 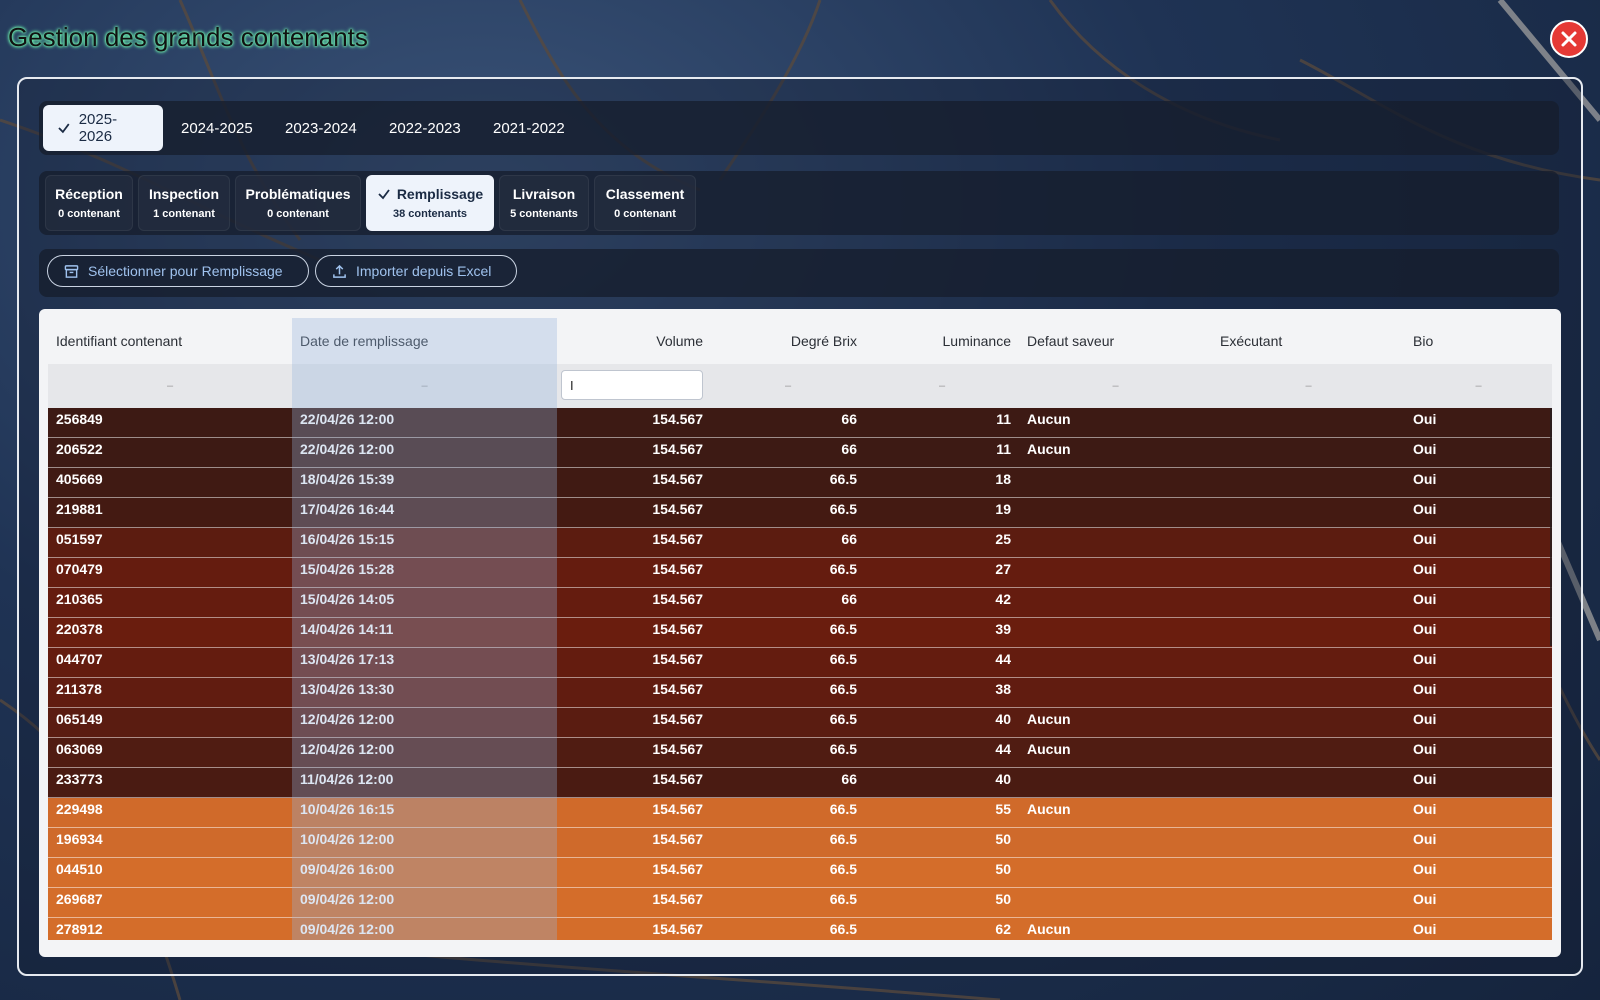 I want to click on tab-year-label: 2024-2025, so click(x=217, y=128).